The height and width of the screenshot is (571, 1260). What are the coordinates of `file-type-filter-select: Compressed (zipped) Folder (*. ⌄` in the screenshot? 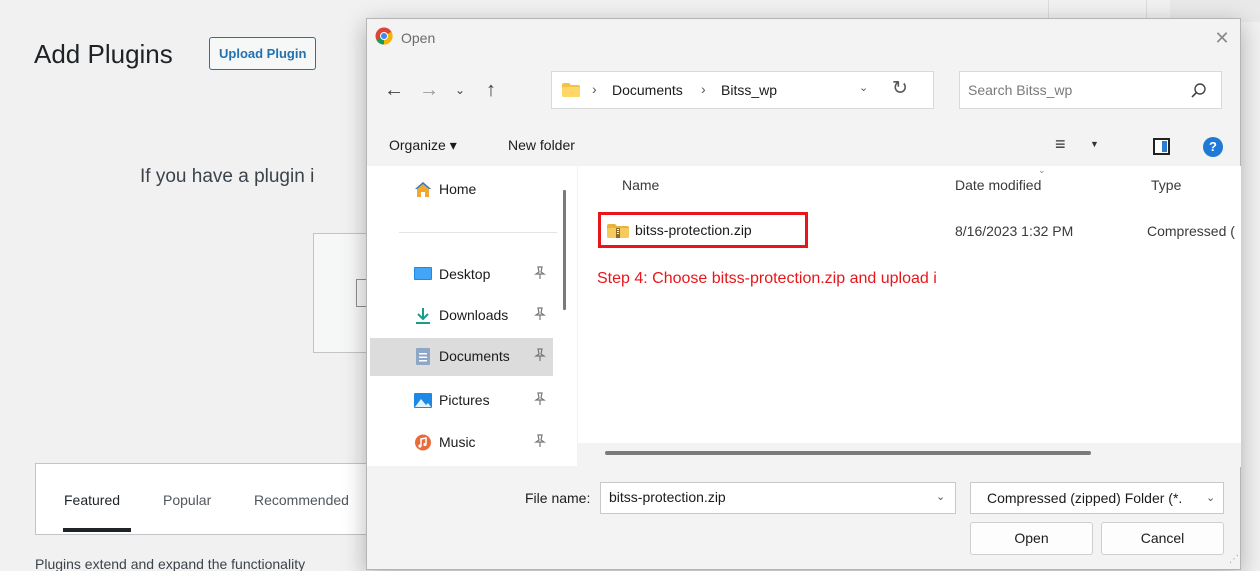 It's located at (1097, 498).